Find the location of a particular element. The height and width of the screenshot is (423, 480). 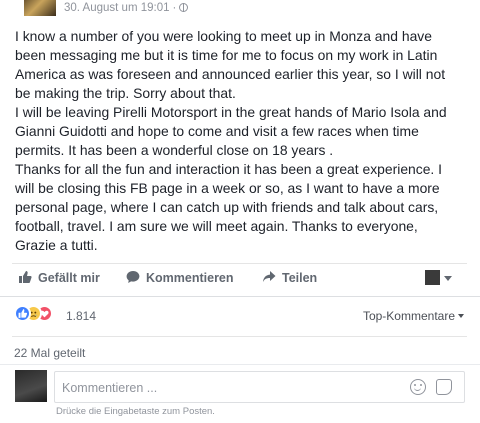

post-action-bar: Gefällt mir Kommentieren Teilen is located at coordinates (239, 278).